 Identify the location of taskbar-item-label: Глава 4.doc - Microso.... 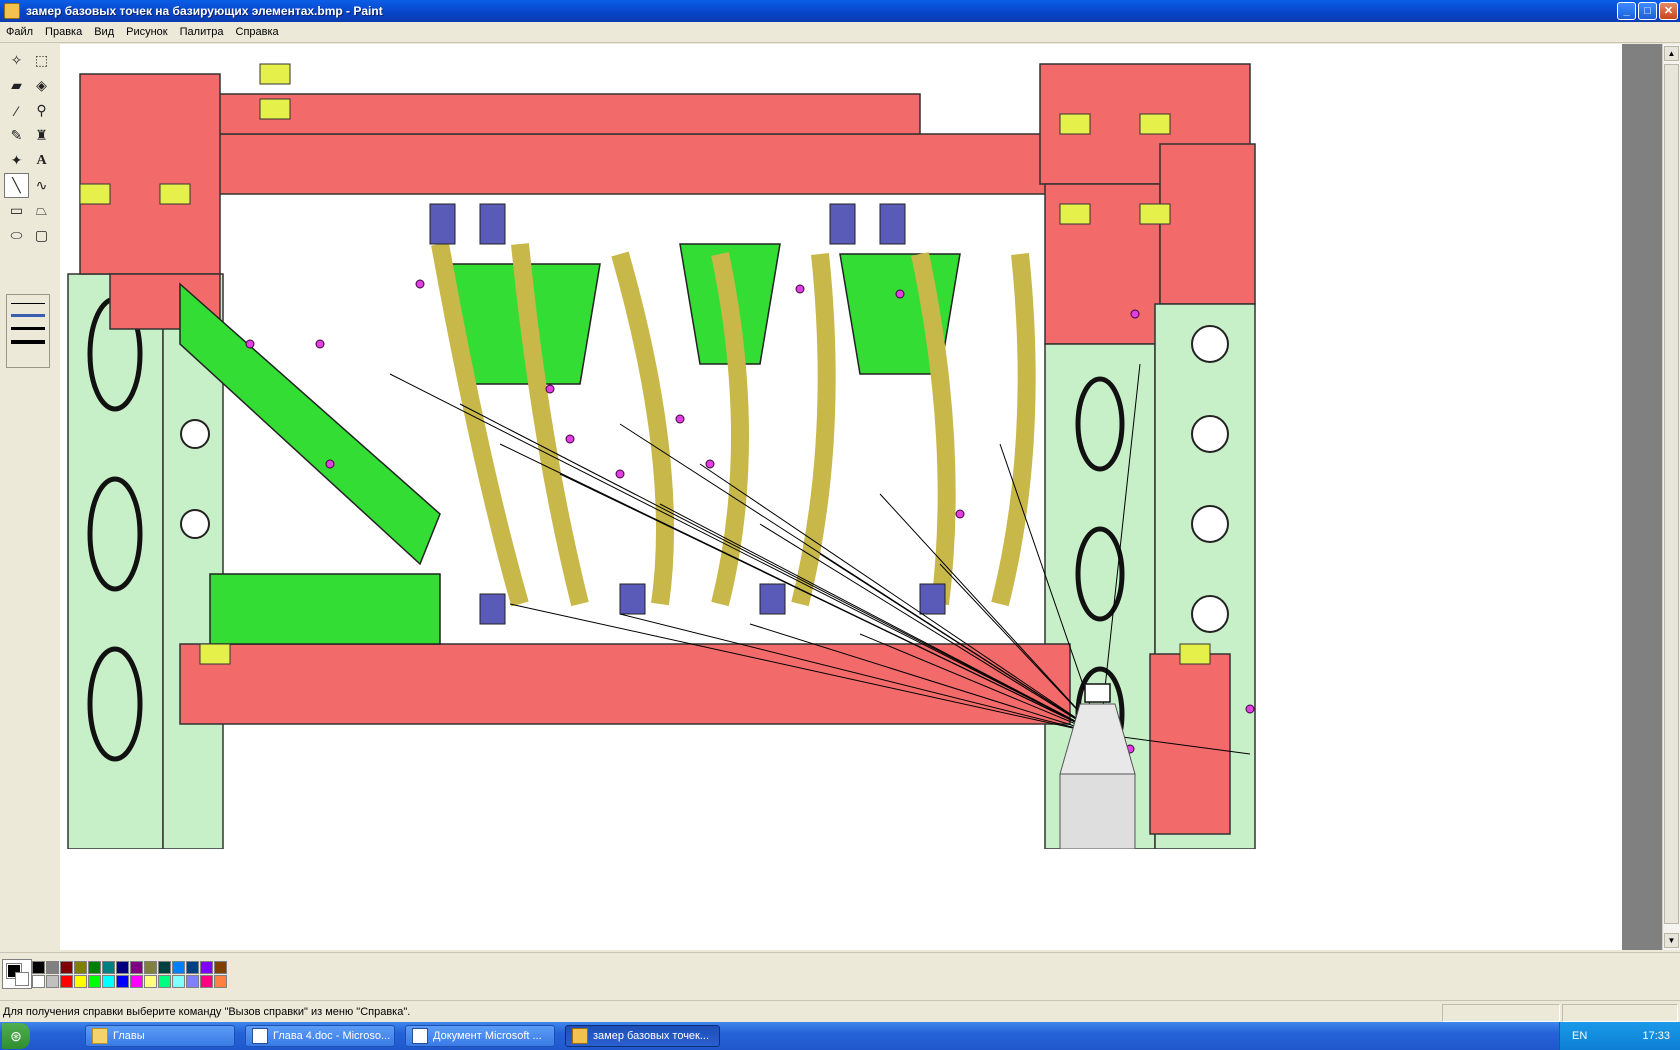
(332, 1036).